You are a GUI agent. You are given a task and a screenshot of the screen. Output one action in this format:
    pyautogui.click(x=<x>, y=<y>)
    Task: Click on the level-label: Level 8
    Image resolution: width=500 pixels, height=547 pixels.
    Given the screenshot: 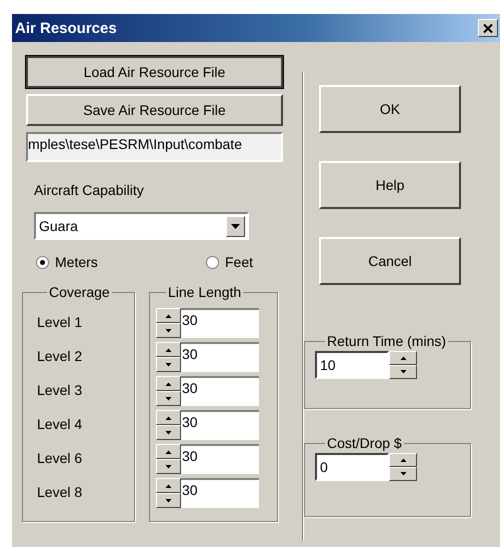 What is the action you would take?
    pyautogui.click(x=60, y=492)
    